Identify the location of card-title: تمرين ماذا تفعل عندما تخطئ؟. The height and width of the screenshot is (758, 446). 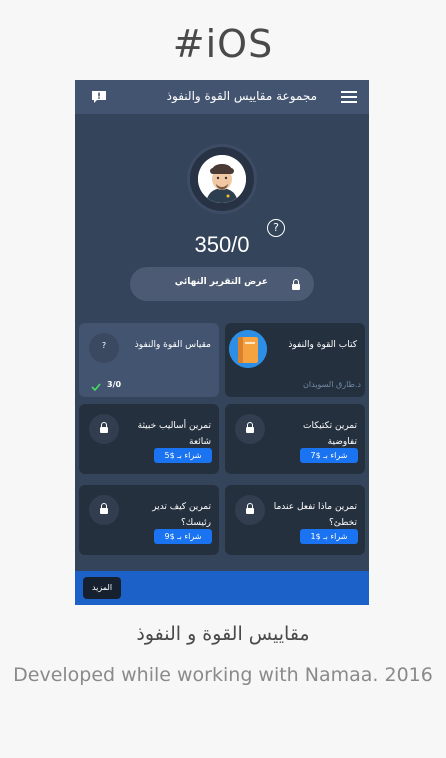
(315, 515).